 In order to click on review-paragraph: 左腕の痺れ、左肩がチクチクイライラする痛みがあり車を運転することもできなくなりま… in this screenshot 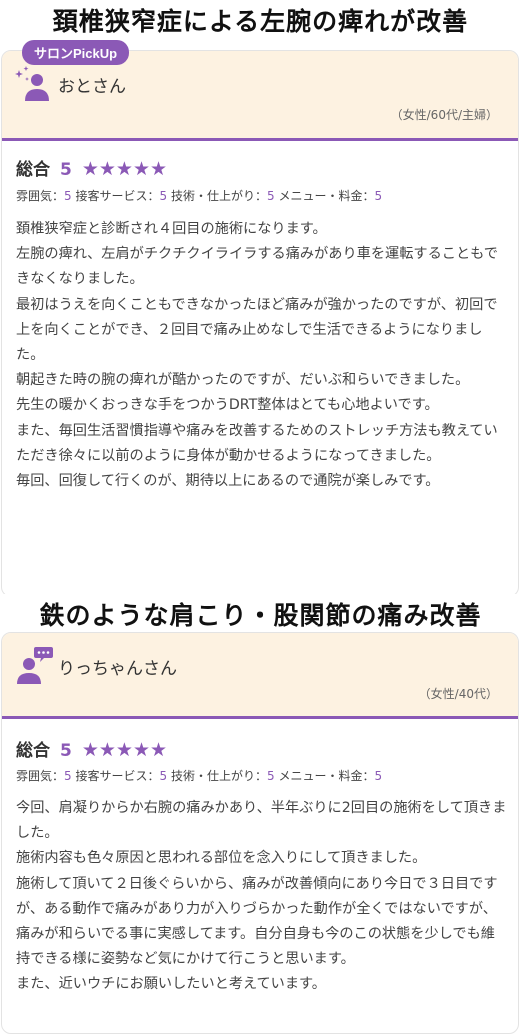, I will do `click(257, 267)`.